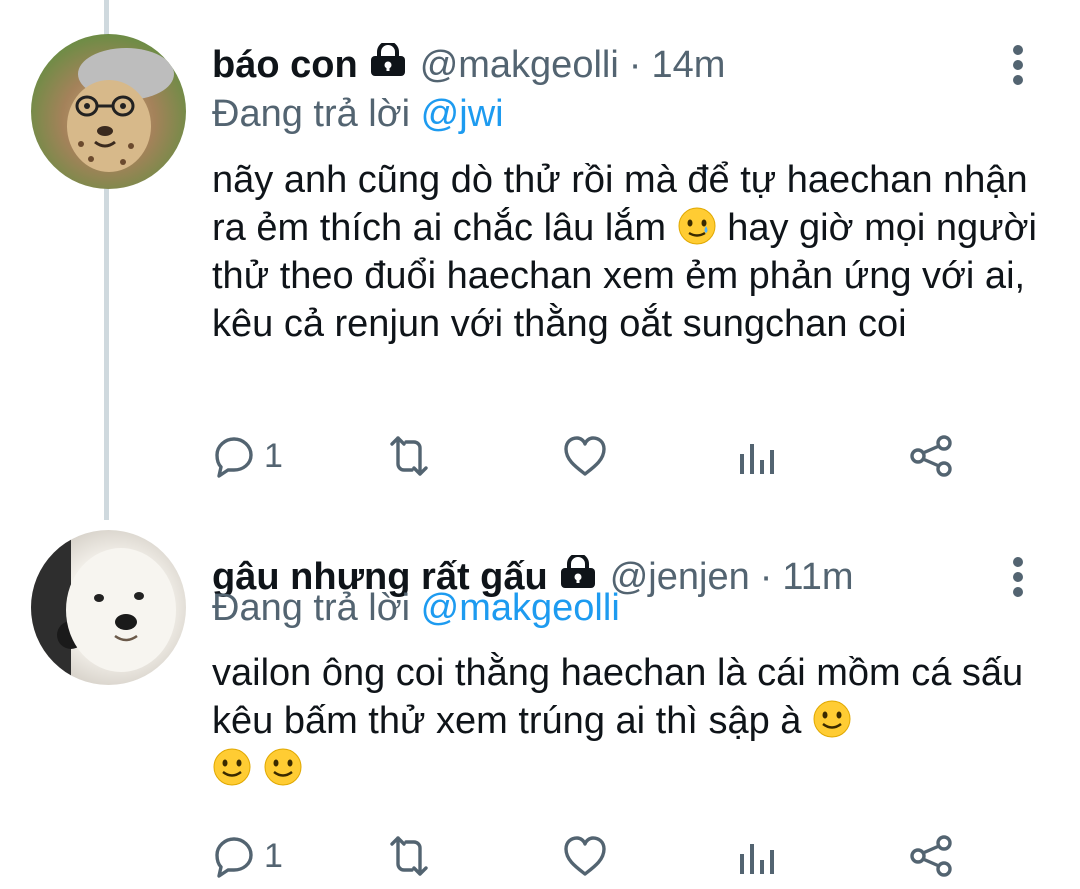 This screenshot has width=1080, height=889. Describe the element at coordinates (462, 114) in the screenshot. I see `reply-mention: @jwi` at that location.